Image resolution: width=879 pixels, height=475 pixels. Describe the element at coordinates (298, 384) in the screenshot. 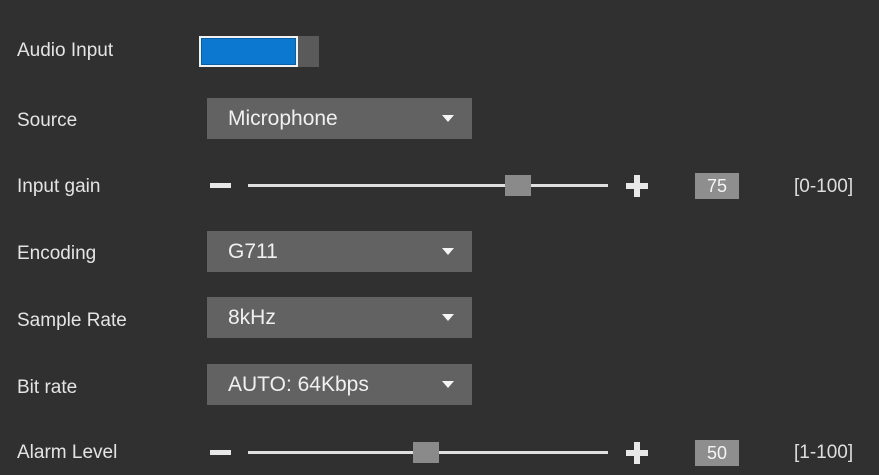

I see `bit-rate-select-value: AUTO: 64Kbps` at that location.